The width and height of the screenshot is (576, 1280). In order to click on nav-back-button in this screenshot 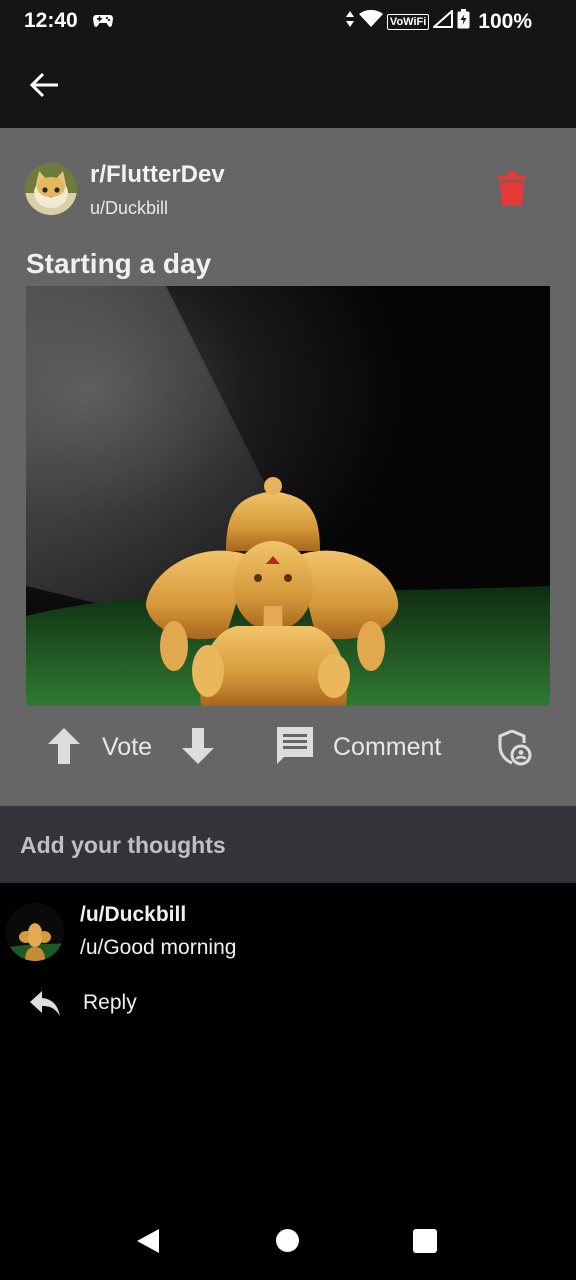, I will do `click(148, 1243)`.